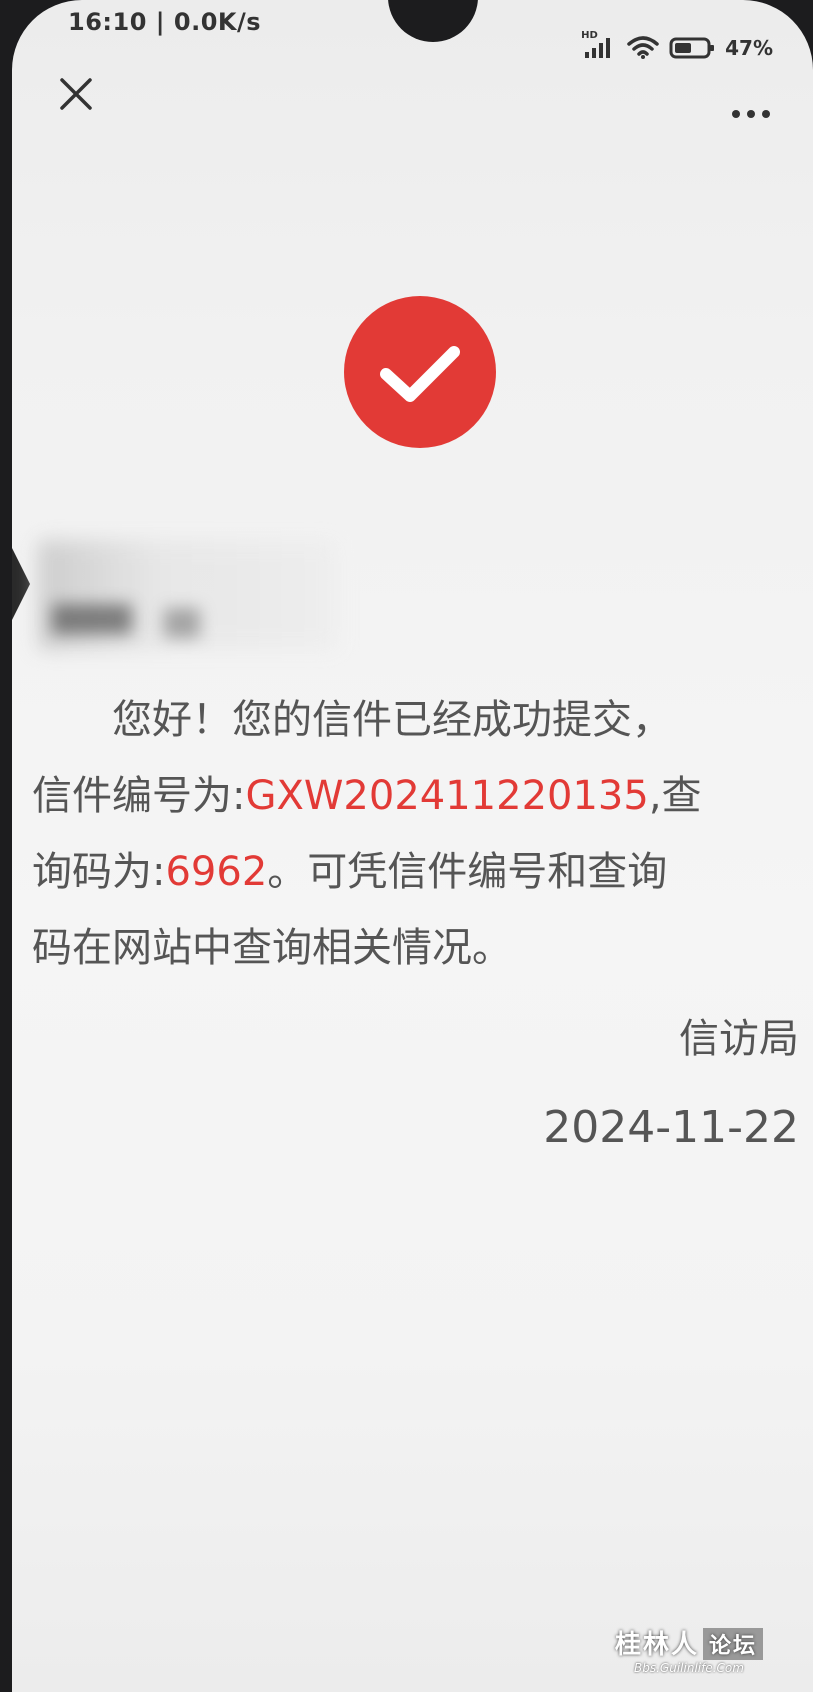  What do you see at coordinates (76, 94) in the screenshot?
I see `close-icon` at bounding box center [76, 94].